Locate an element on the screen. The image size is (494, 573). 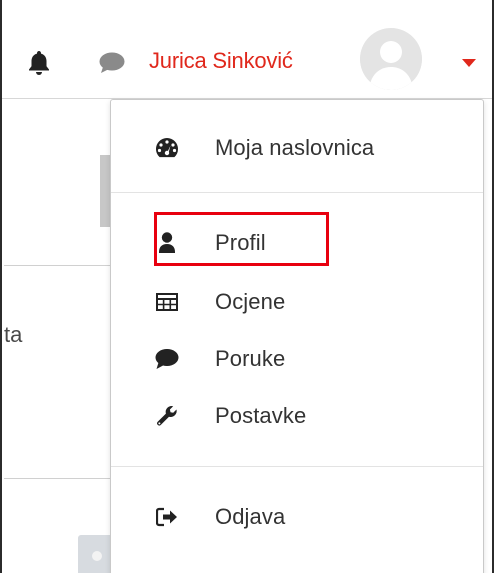
menu-item-label: Moja naslovnica is located at coordinates (295, 147).